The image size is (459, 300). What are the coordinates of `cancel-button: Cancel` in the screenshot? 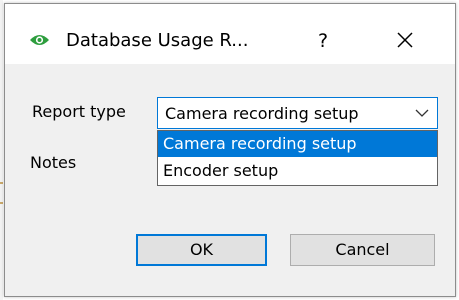 It's located at (362, 250).